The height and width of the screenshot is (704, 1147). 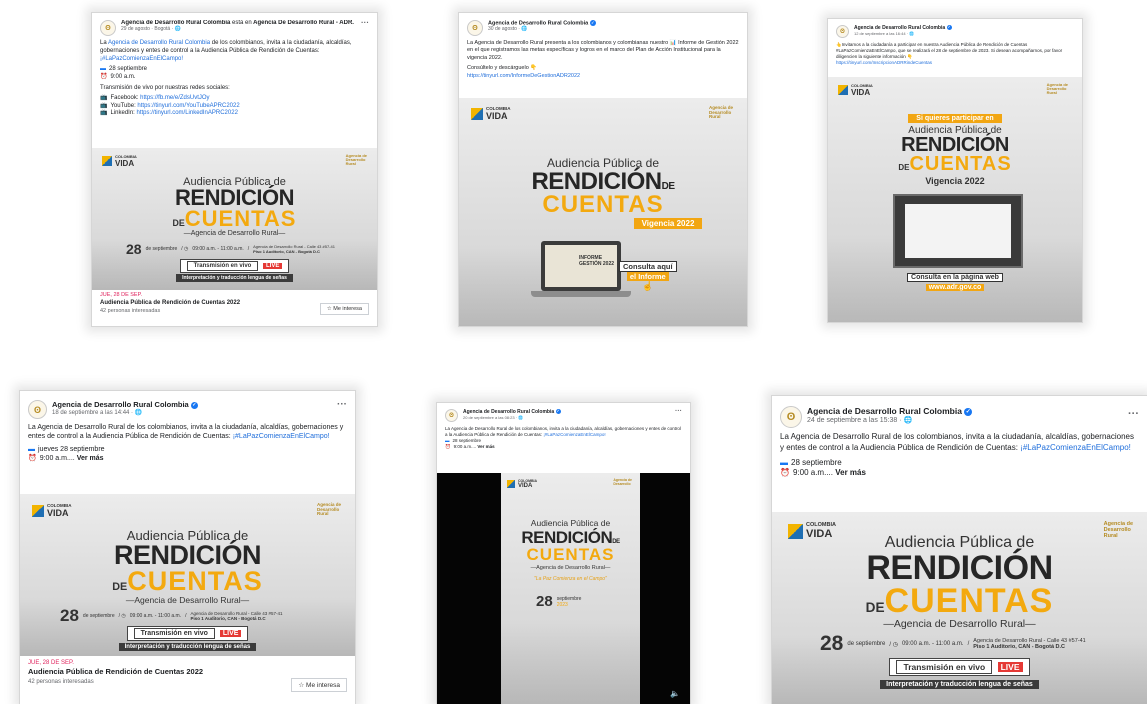 What do you see at coordinates (51, 663) in the screenshot?
I see `event-date: JUE, 28 DE SEP.` at bounding box center [51, 663].